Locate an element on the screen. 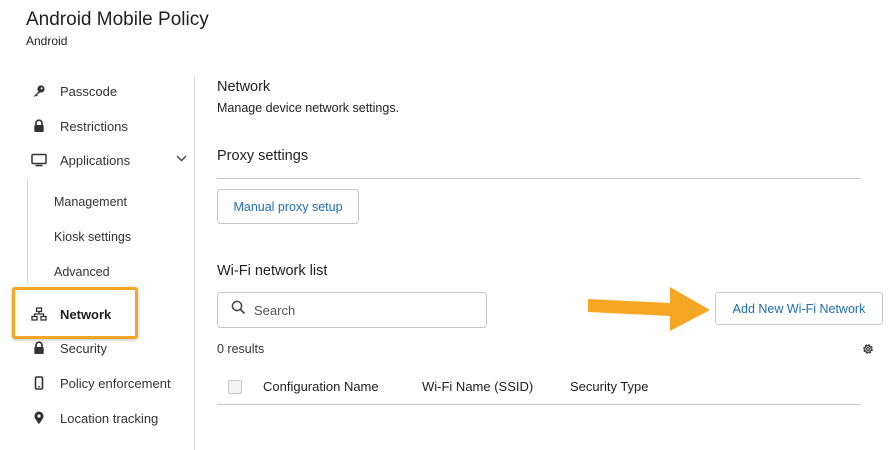 The image size is (894, 450). sidebar-item-label: Applications is located at coordinates (95, 160).